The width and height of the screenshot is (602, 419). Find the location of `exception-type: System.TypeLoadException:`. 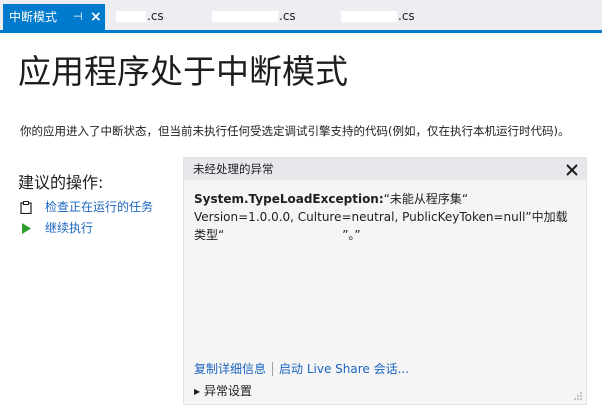

exception-type: System.TypeLoadException: is located at coordinates (289, 199).